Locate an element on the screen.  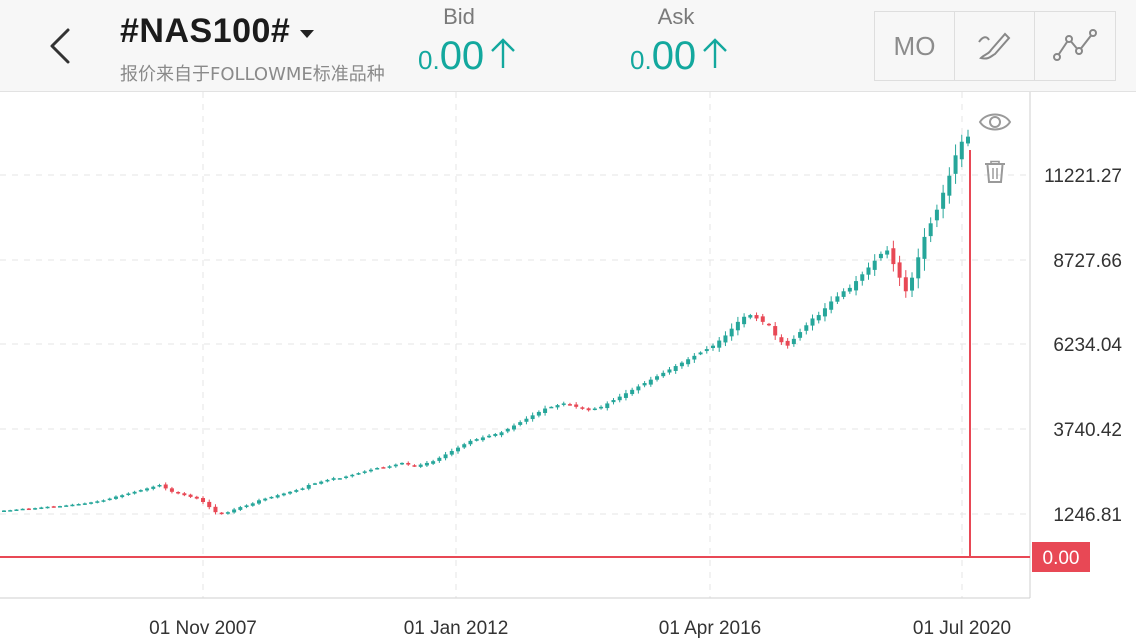
current-price-label: 0.00 is located at coordinates (1061, 558).